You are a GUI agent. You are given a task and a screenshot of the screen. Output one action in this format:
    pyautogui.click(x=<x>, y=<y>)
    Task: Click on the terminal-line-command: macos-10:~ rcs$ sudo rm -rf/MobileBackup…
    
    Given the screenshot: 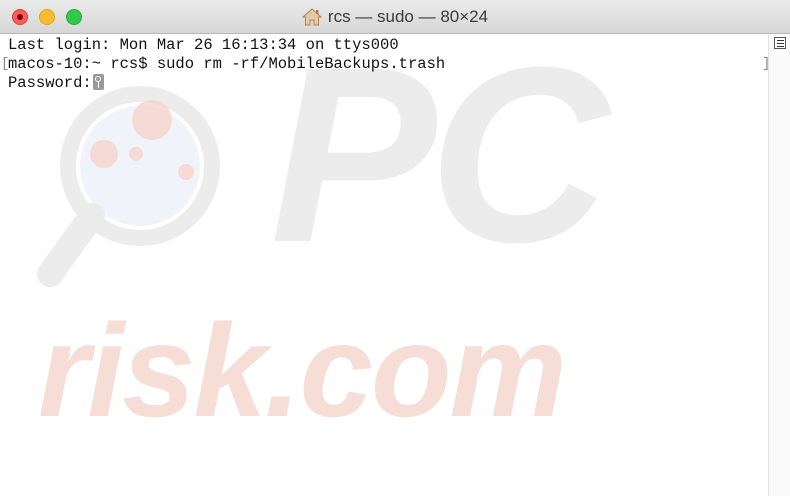 What is the action you would take?
    pyautogui.click(x=227, y=64)
    